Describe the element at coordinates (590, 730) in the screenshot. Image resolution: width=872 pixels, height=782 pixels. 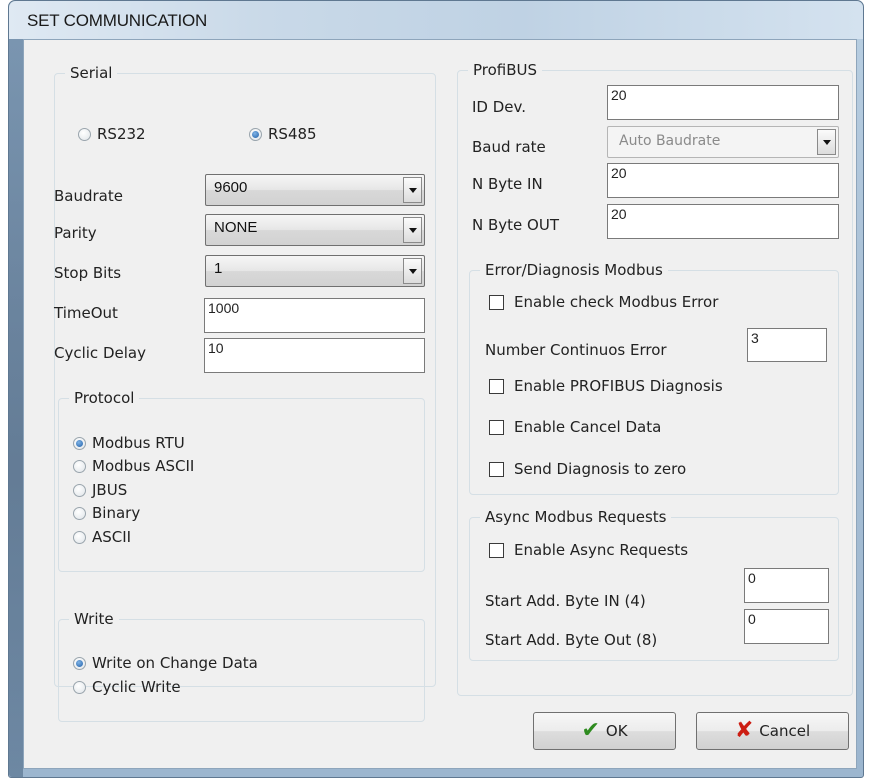
I see `checkmark-icon: ✔` at that location.